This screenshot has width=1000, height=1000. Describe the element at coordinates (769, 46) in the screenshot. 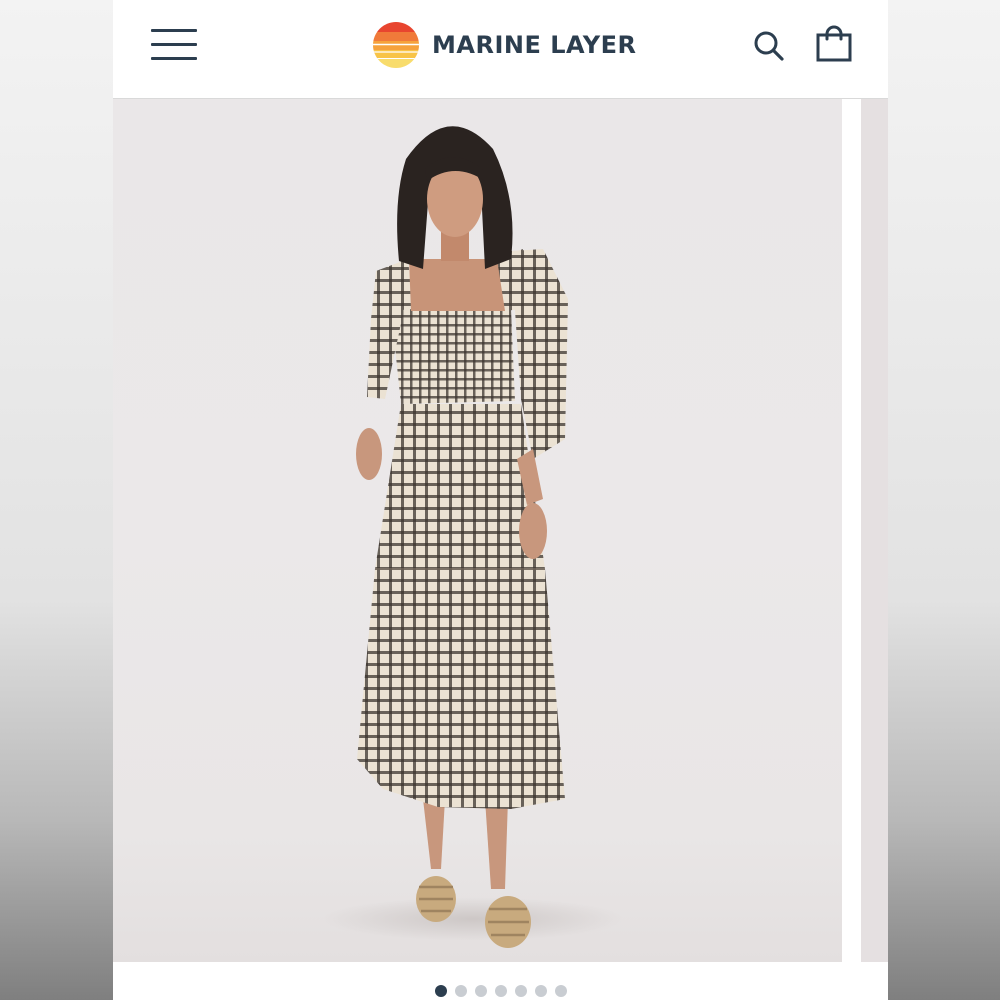

I see `search-icon` at that location.